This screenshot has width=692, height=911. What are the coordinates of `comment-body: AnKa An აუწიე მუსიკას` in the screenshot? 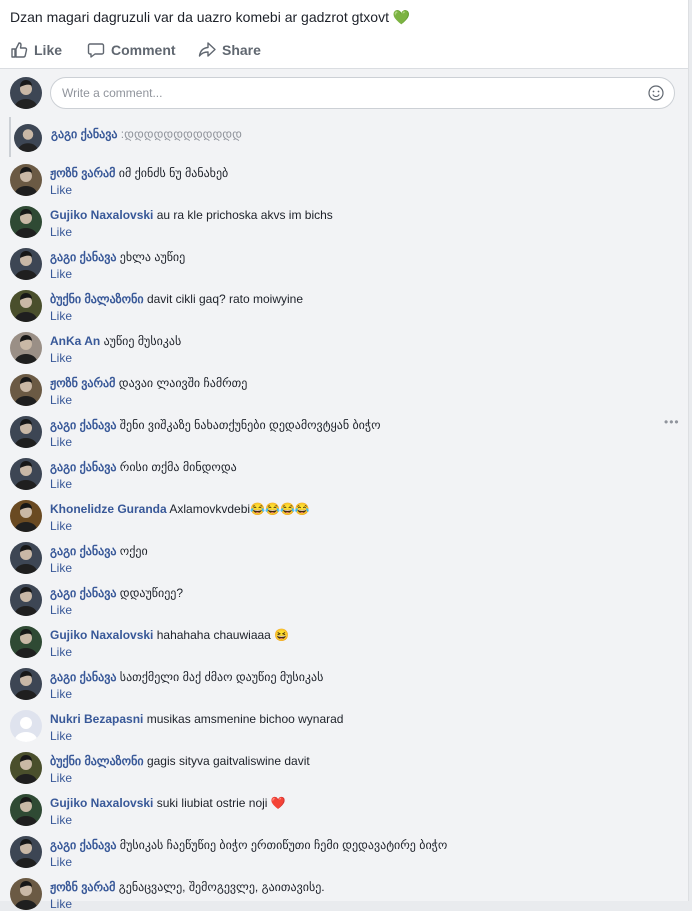 It's located at (350, 341).